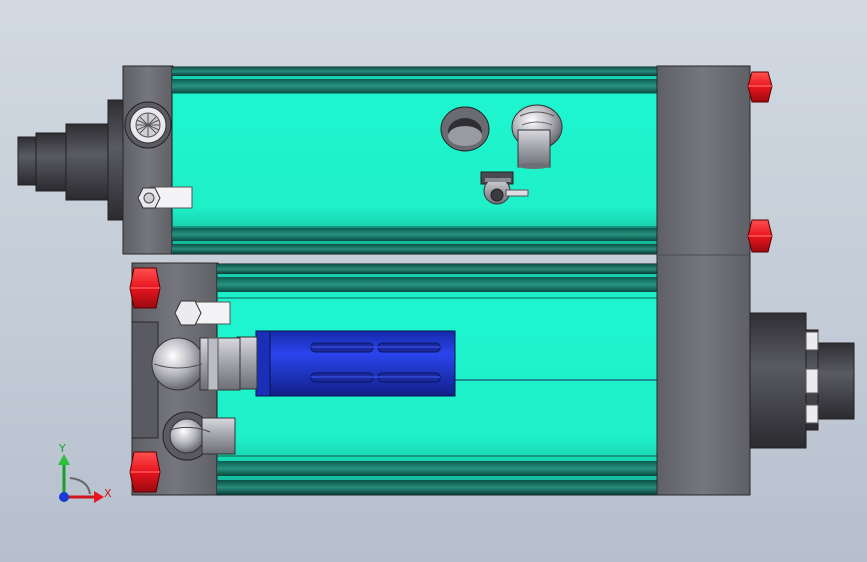 The height and width of the screenshot is (562, 867). What do you see at coordinates (346, 363) in the screenshot?
I see `piston-rod` at bounding box center [346, 363].